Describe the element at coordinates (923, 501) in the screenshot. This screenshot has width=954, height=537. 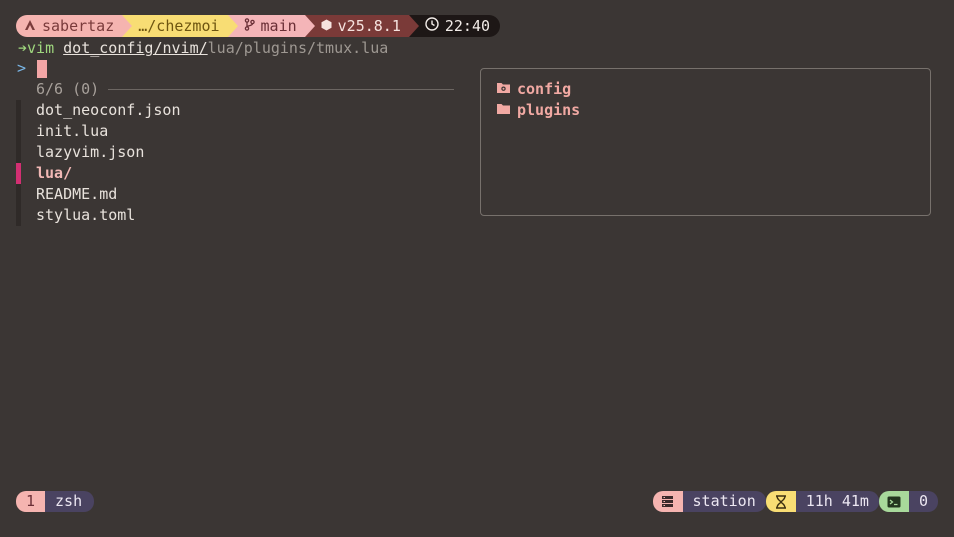
I see `tmux-pane-count: 0` at that location.